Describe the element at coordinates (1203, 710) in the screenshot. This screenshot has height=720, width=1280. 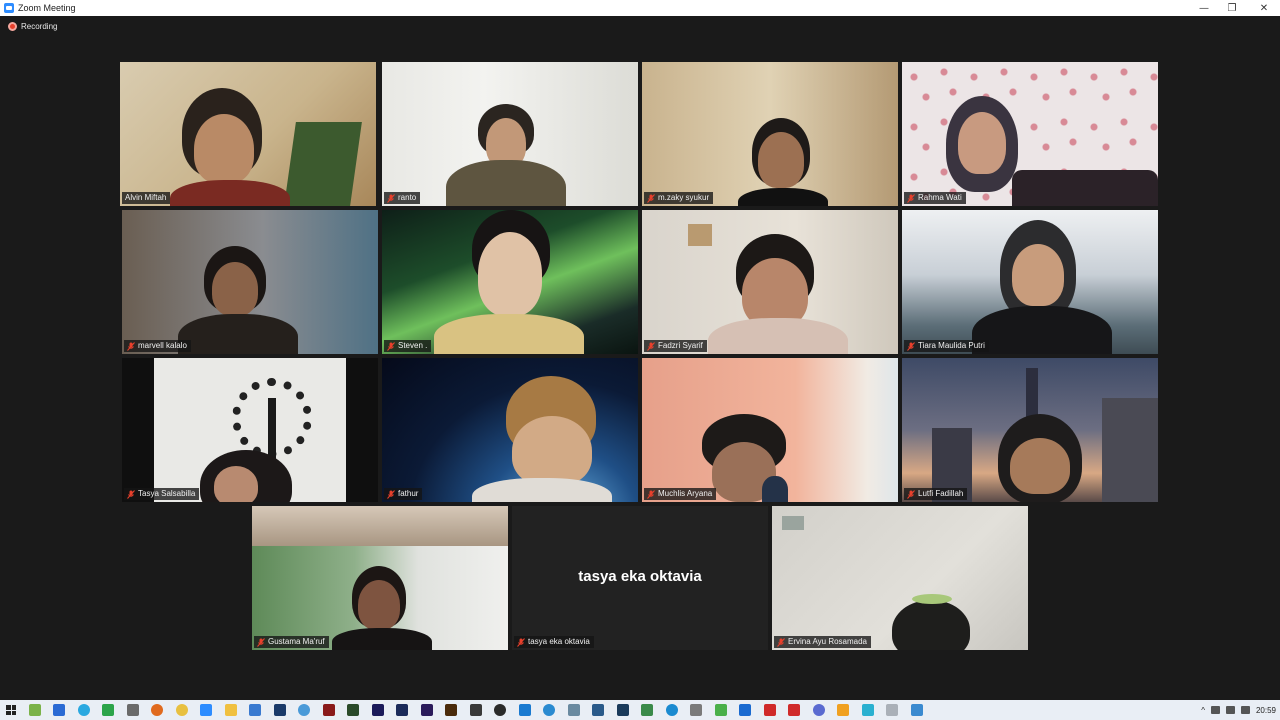
I see `tray-chevron-icon: ^` at that location.